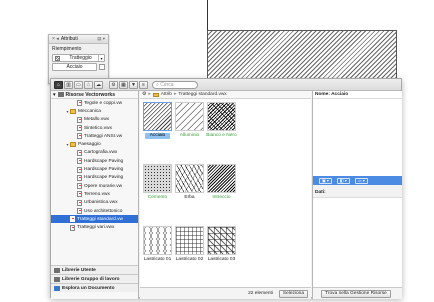 The width and height of the screenshot is (434, 302). I want to click on tree-item-label: Sintetico.vwx, so click(98, 128).